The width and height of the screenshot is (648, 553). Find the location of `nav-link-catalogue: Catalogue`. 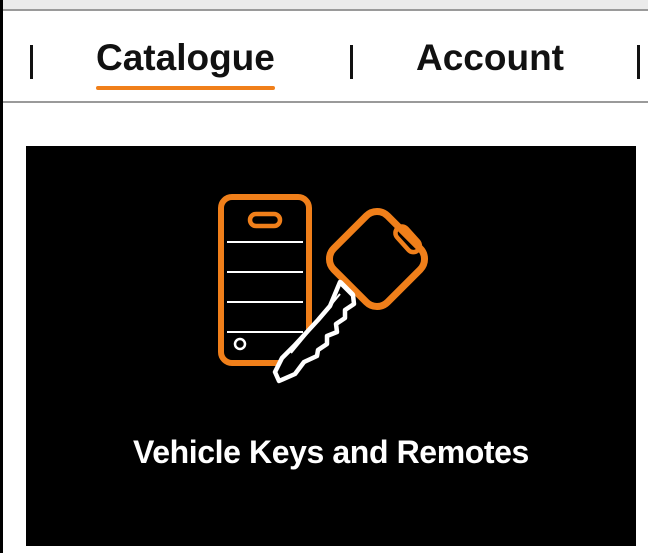

nav-link-catalogue: Catalogue is located at coordinates (185, 64).